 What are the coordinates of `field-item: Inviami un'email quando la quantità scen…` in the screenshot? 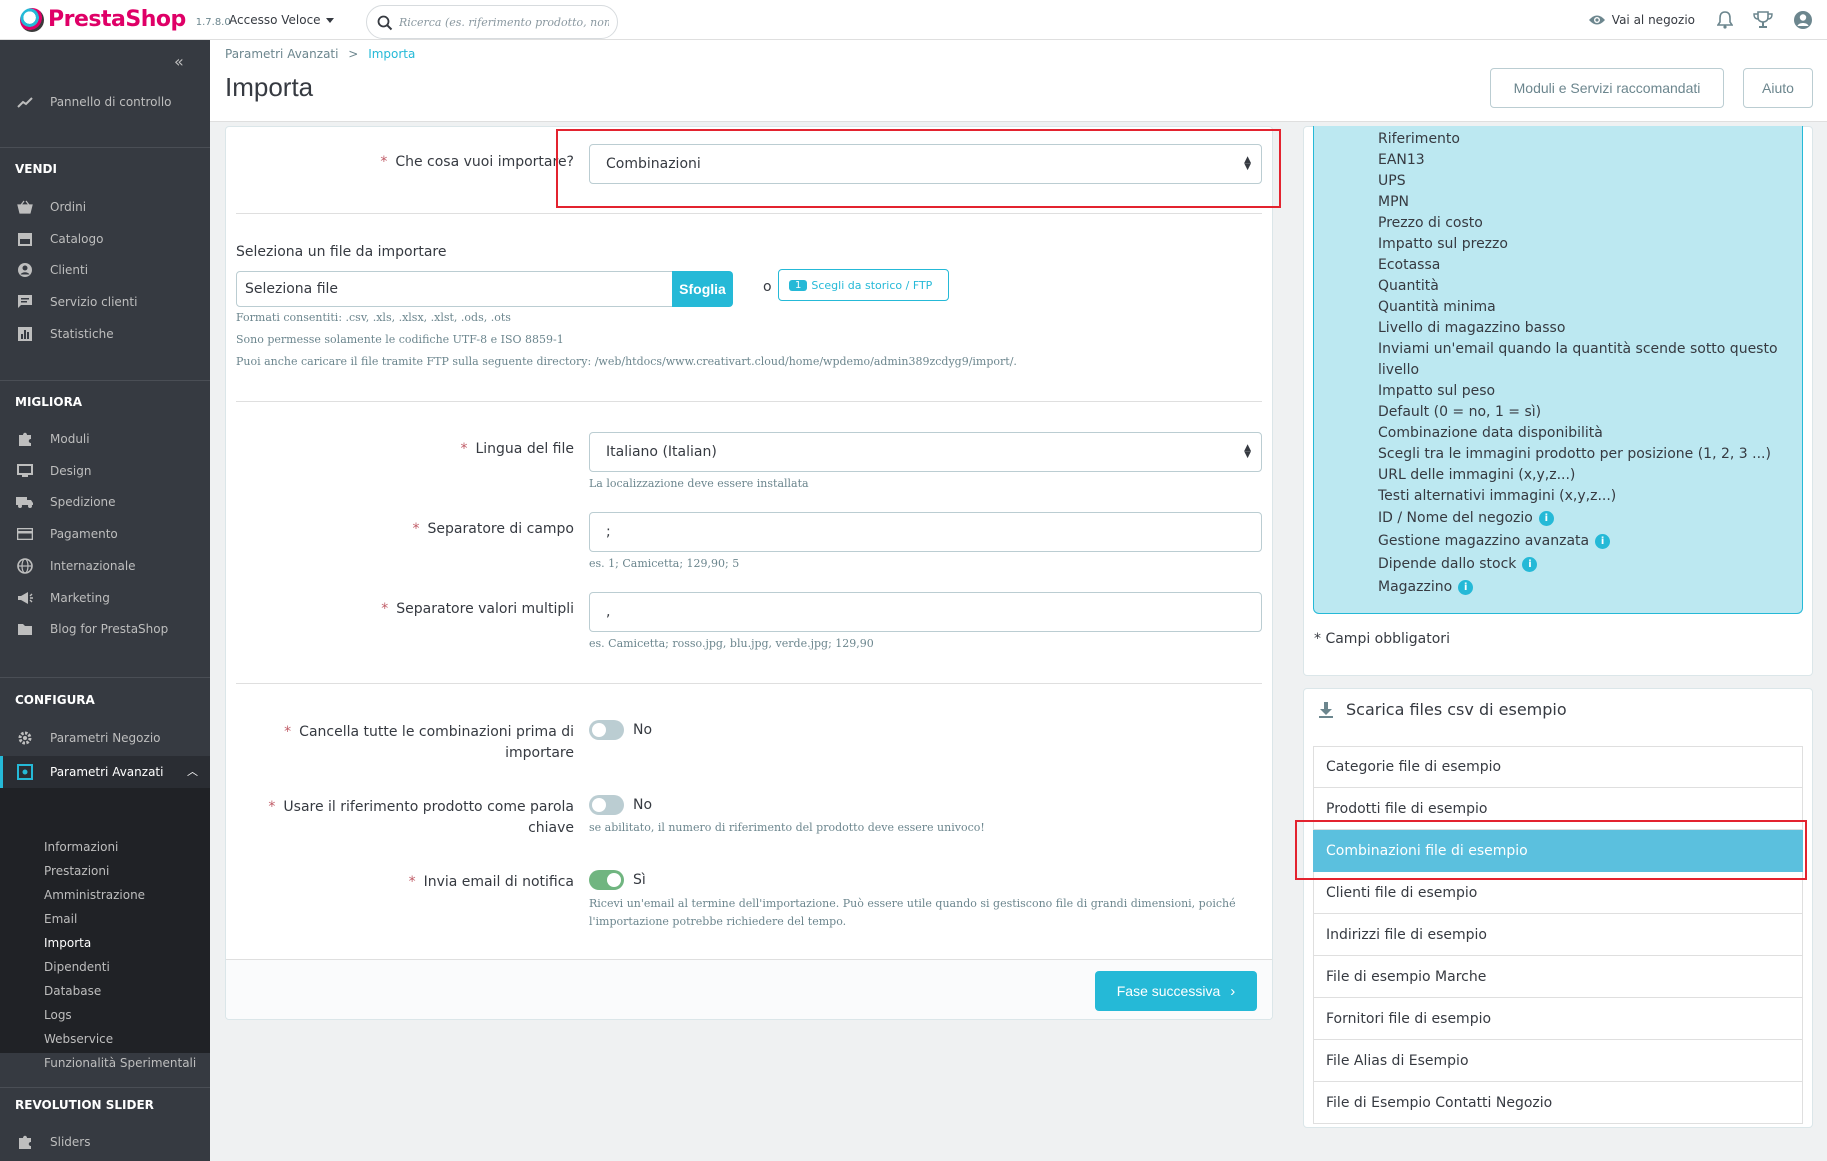 It's located at (1578, 349).